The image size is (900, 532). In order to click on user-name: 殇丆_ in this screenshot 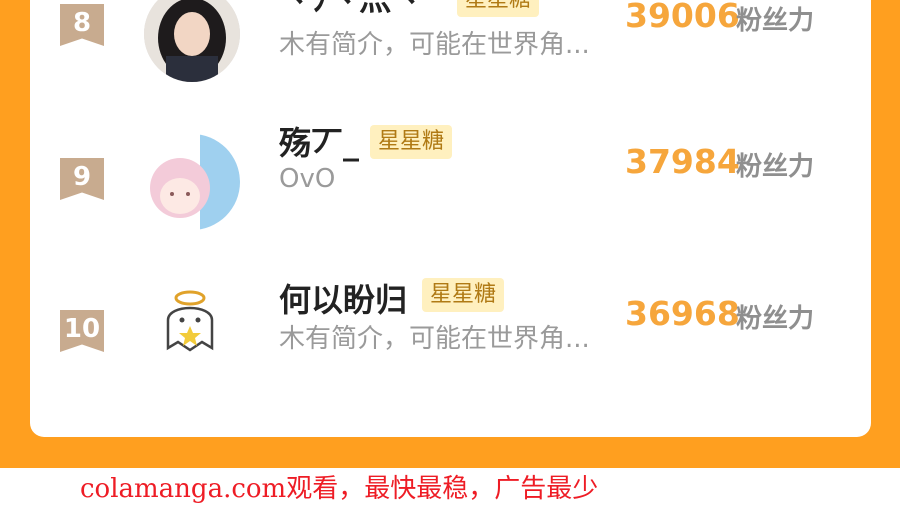, I will do `click(319, 143)`.